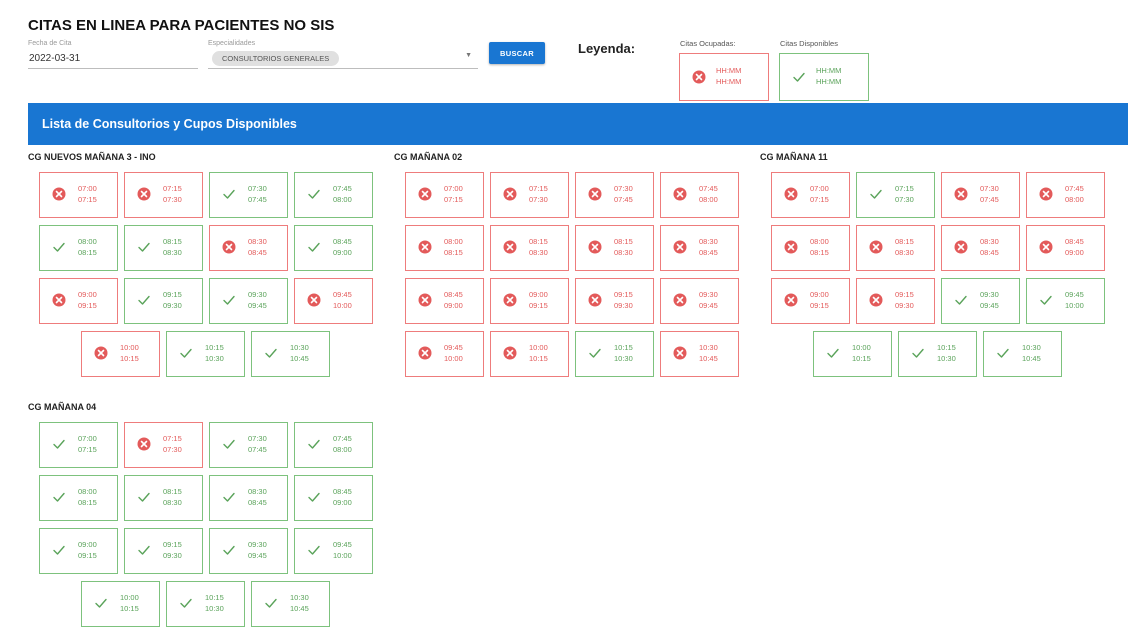 The width and height of the screenshot is (1128, 627). I want to click on slot-end-time: 07:45, so click(989, 199).